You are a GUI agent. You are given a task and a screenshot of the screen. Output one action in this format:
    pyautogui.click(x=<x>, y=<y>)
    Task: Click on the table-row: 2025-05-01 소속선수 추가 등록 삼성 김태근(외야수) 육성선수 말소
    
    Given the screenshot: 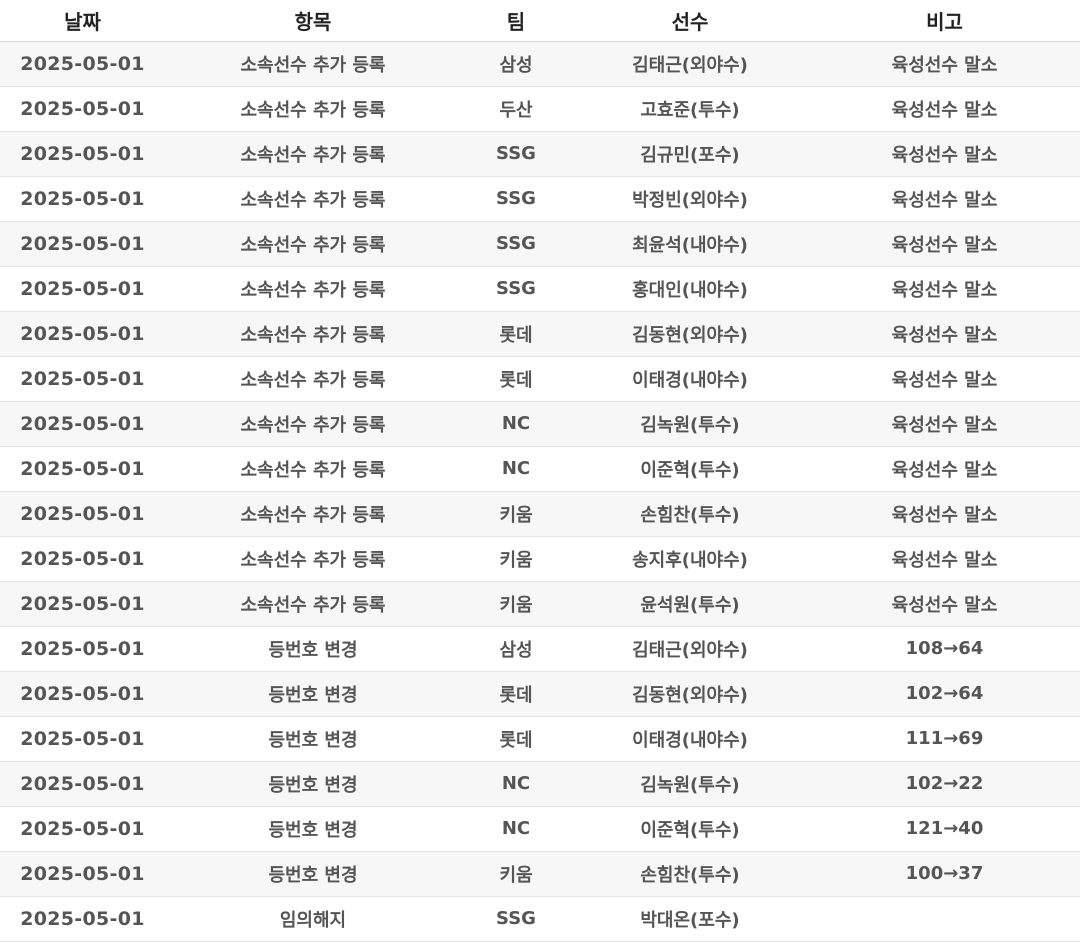 What is the action you would take?
    pyautogui.click(x=540, y=64)
    